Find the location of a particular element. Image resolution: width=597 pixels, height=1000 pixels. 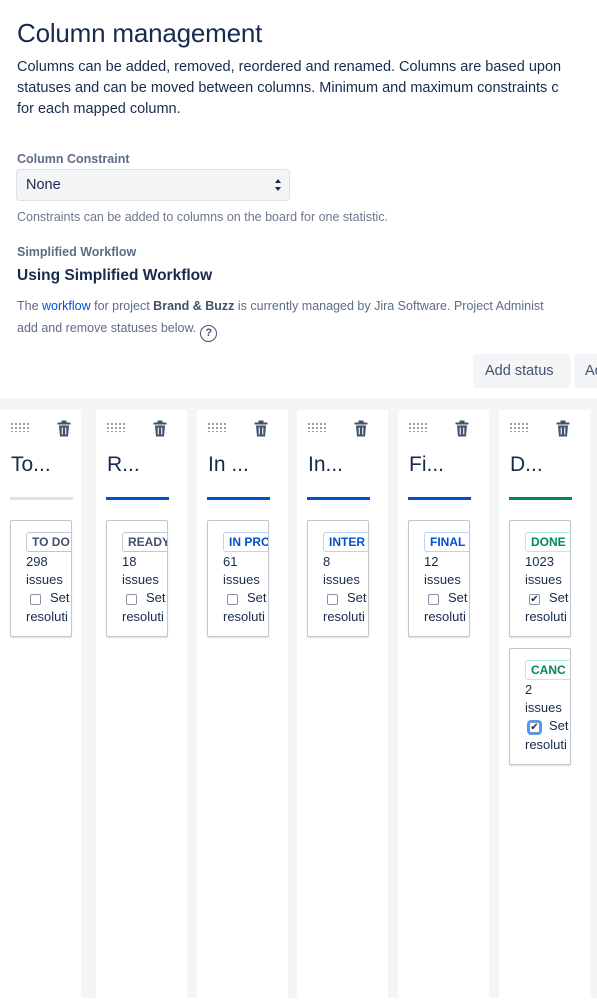

question-circle-icon: ? is located at coordinates (209, 333).